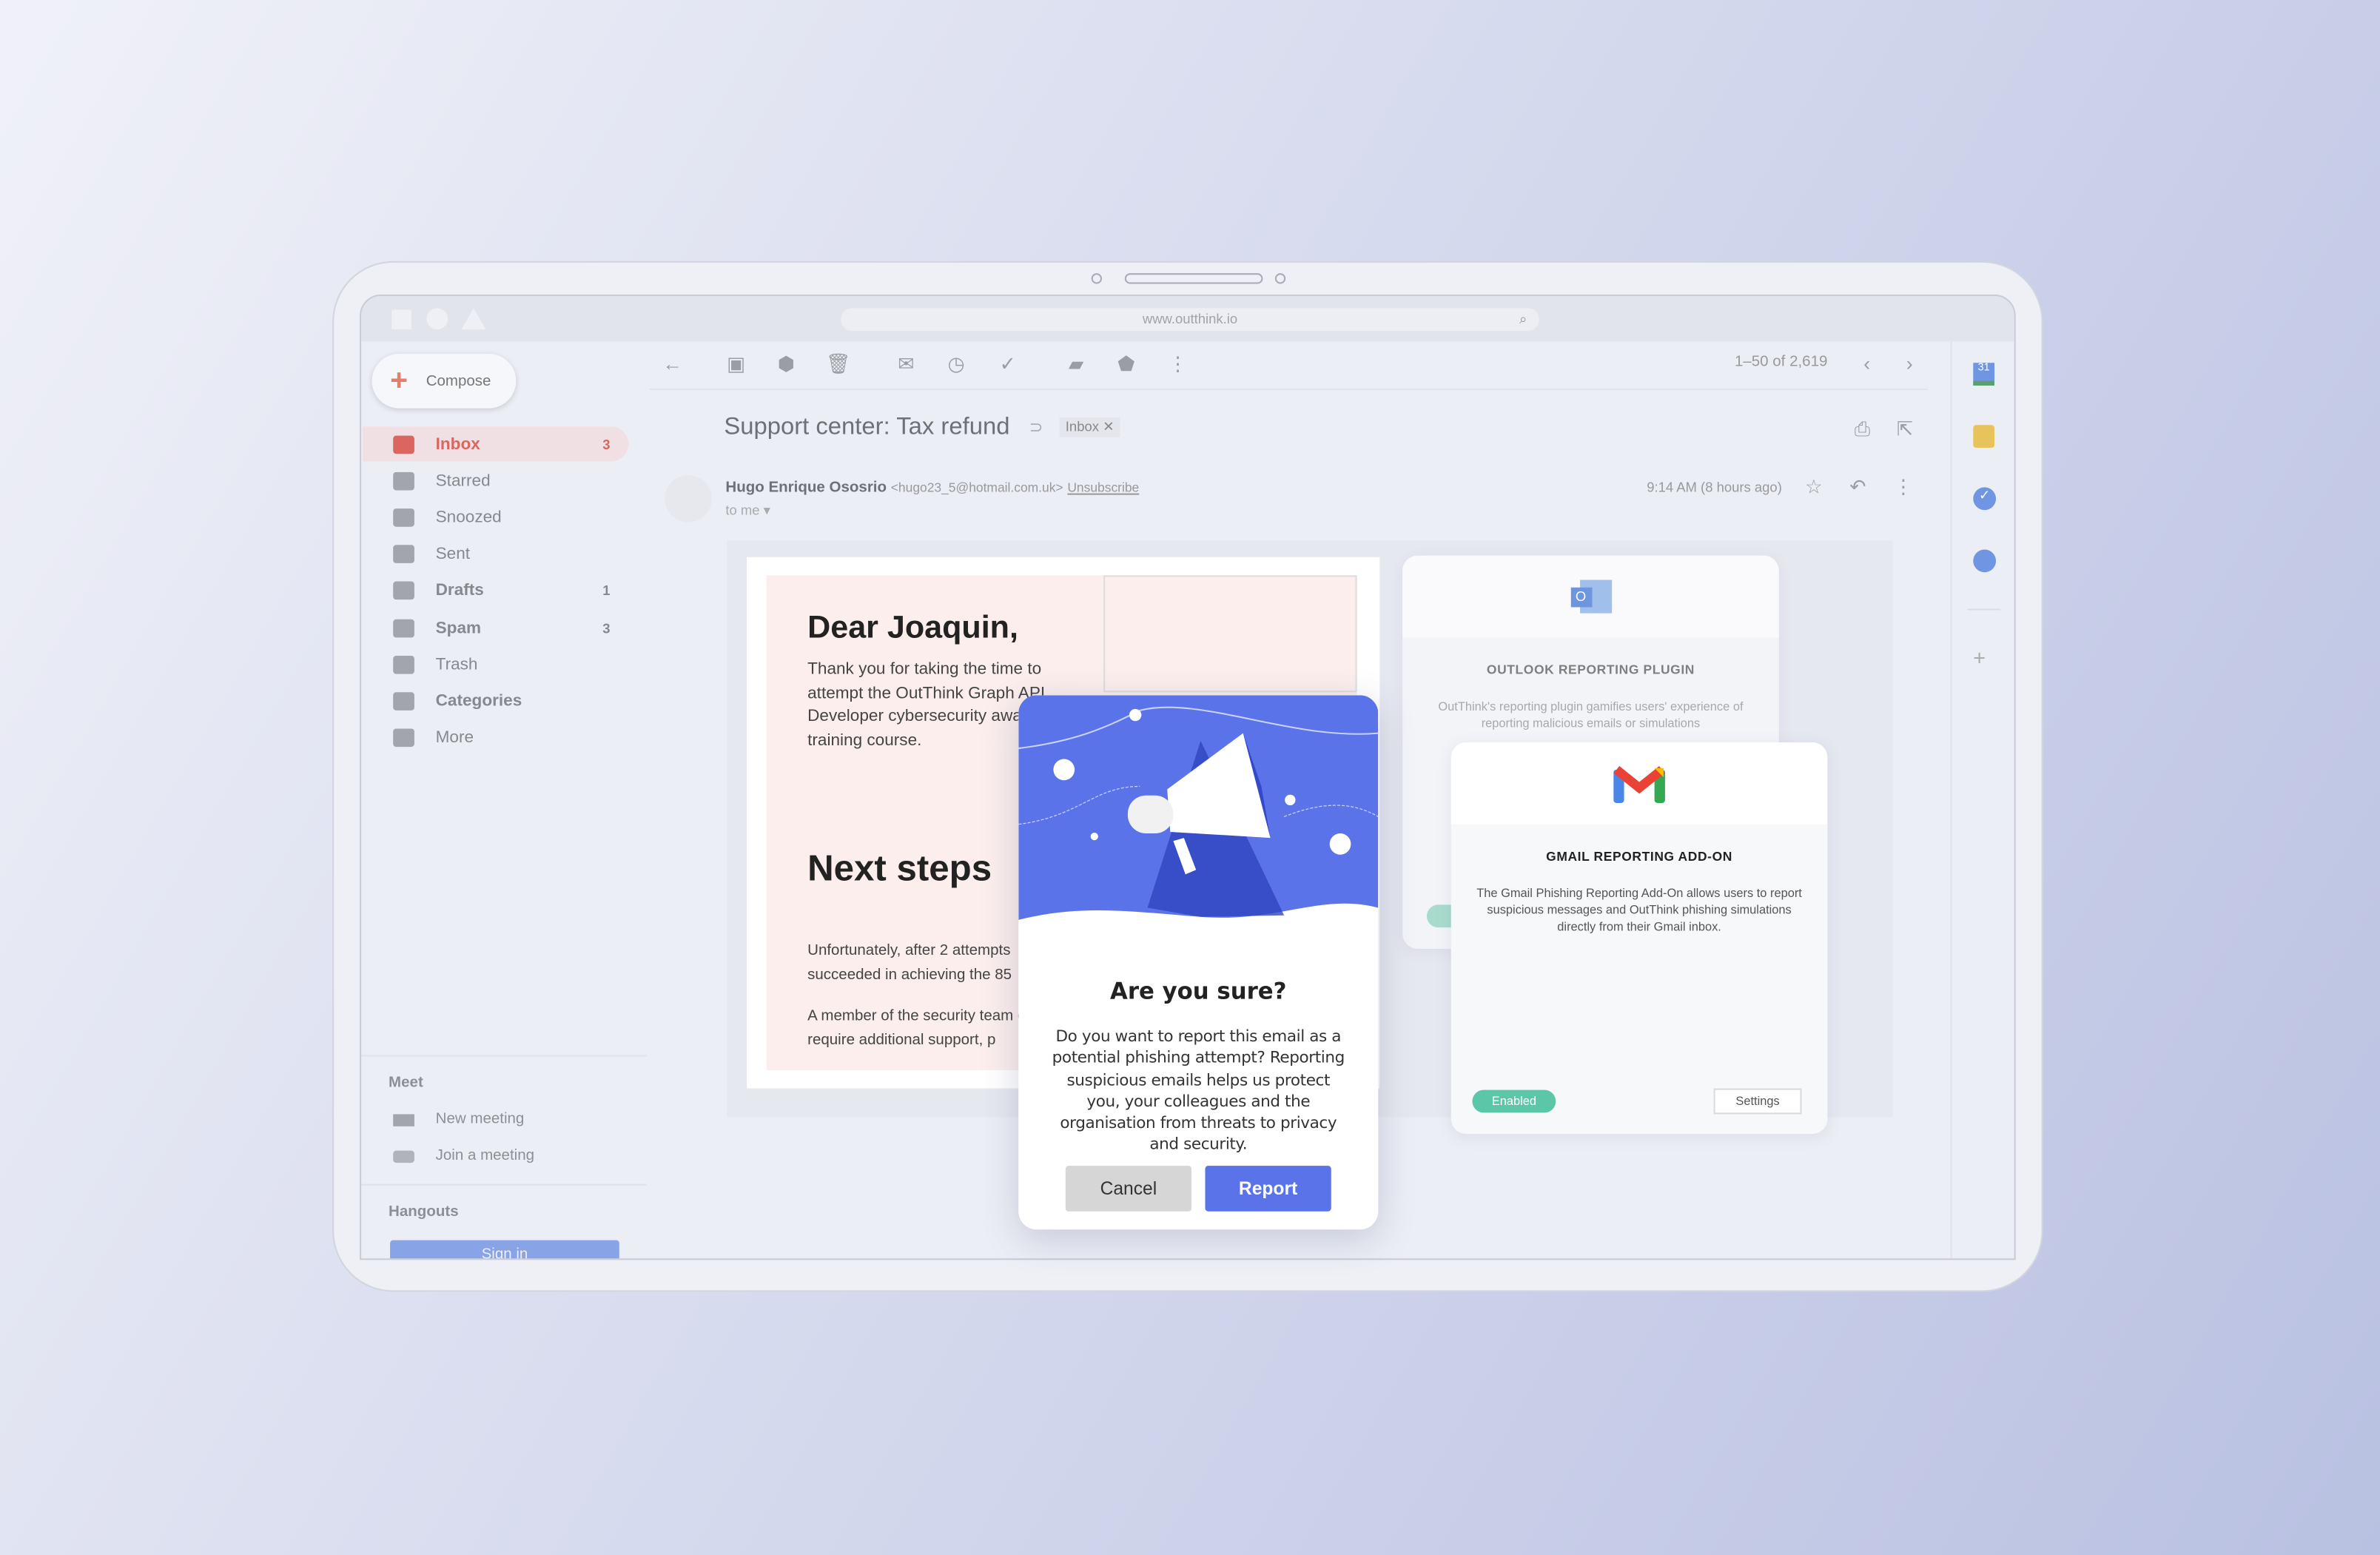 The width and height of the screenshot is (2380, 1555). I want to click on plus-icon: +, so click(399, 380).